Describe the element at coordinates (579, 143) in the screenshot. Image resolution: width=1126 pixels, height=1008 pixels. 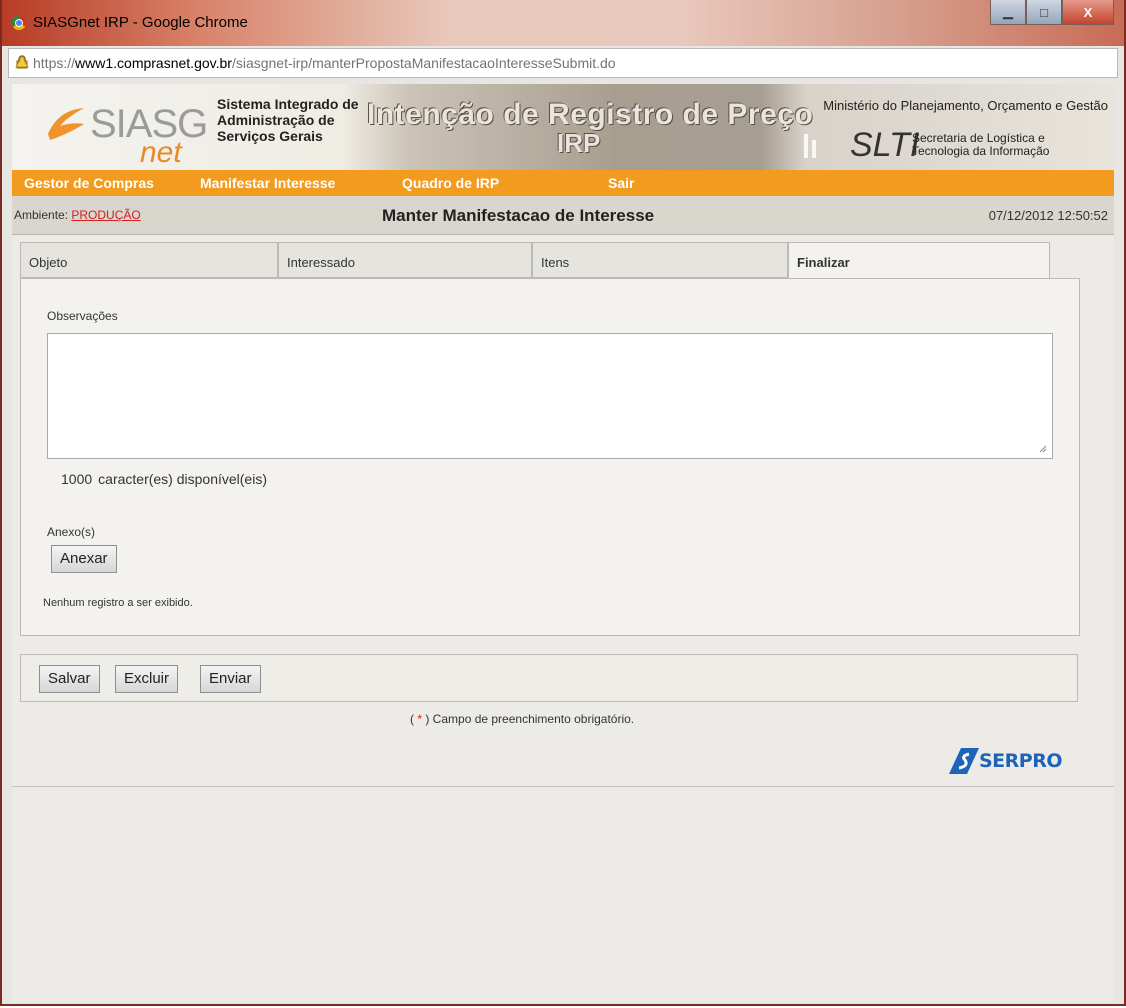
I see `irp-banner-subtitle: IRP` at that location.